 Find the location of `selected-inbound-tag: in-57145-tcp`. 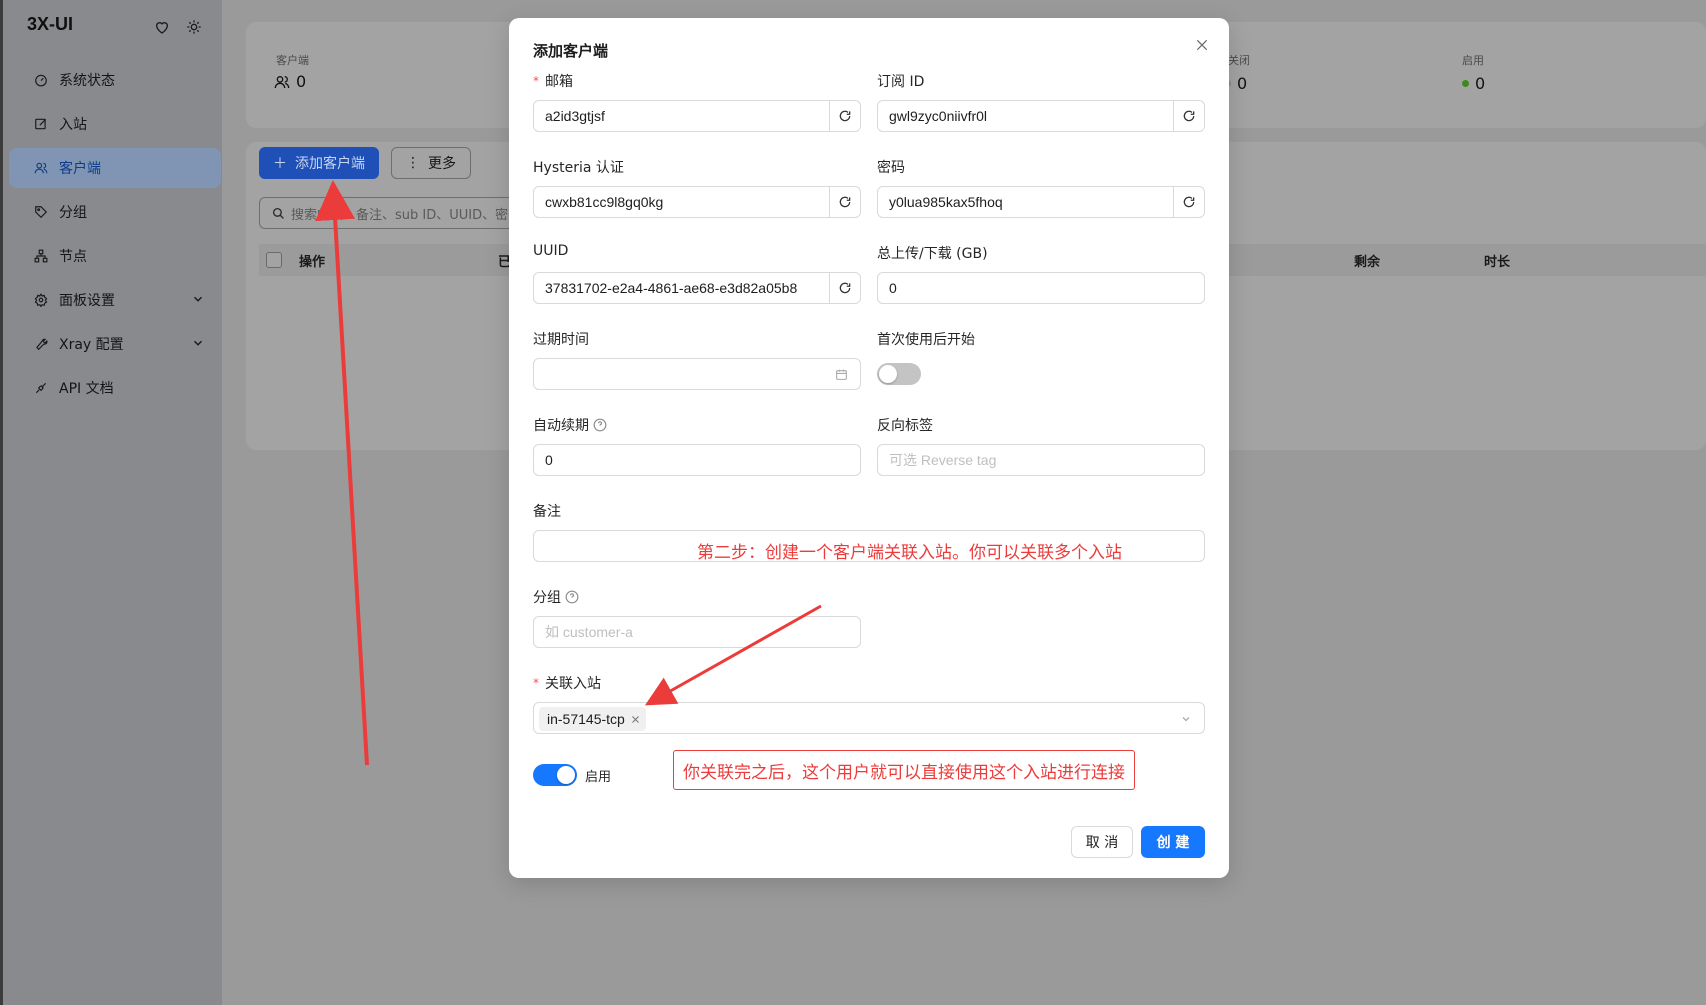

selected-inbound-tag: in-57145-tcp is located at coordinates (592, 719).